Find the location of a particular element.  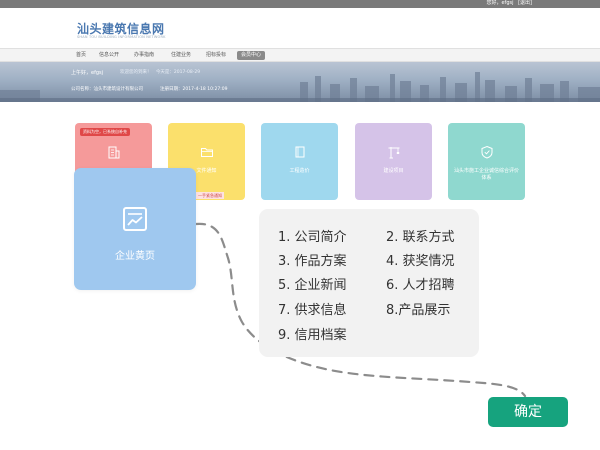

menu-item-works: 3. 作品方案 is located at coordinates (312, 259).